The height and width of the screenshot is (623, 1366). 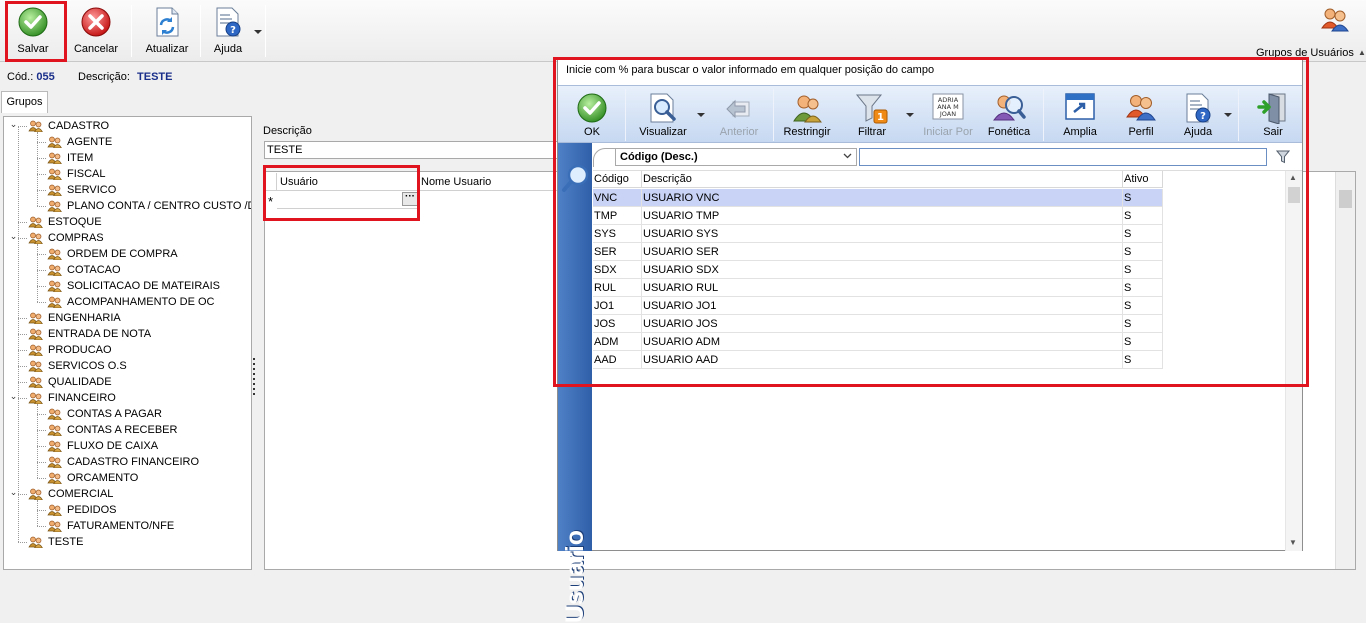 I want to click on form-descricao-input: TESTE, so click(x=414, y=150).